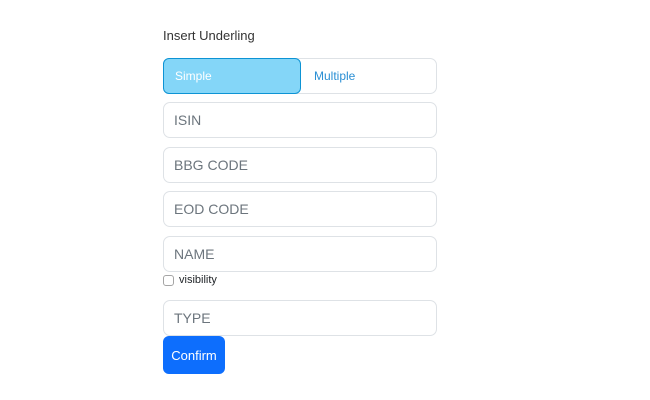 The image size is (650, 400). What do you see at coordinates (300, 120) in the screenshot?
I see `isin-input` at bounding box center [300, 120].